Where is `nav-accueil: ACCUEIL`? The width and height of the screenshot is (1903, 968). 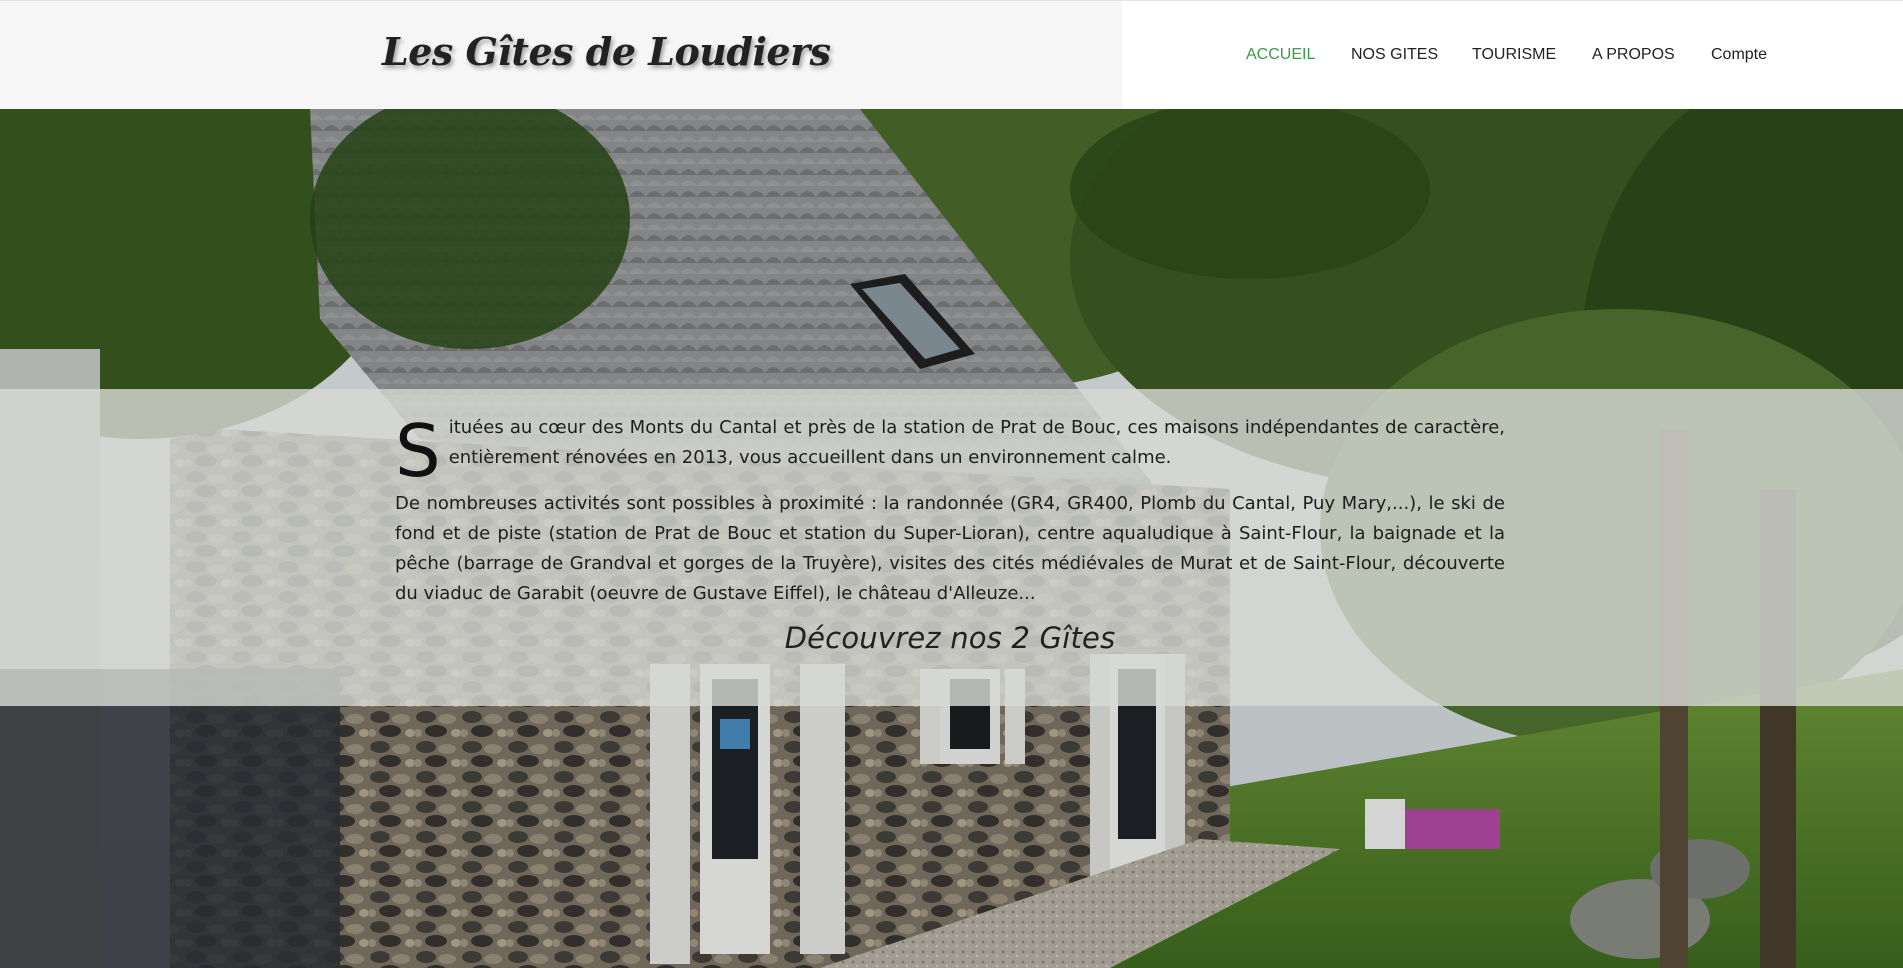
nav-accueil: ACCUEIL is located at coordinates (1280, 55).